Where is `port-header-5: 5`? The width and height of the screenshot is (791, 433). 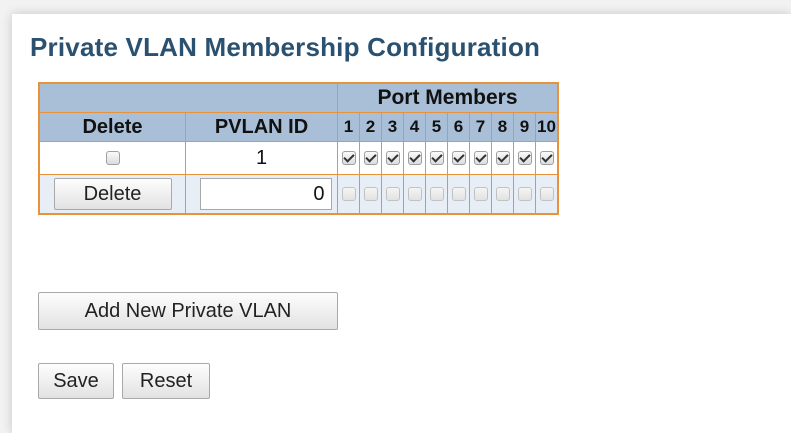 port-header-5: 5 is located at coordinates (436, 127).